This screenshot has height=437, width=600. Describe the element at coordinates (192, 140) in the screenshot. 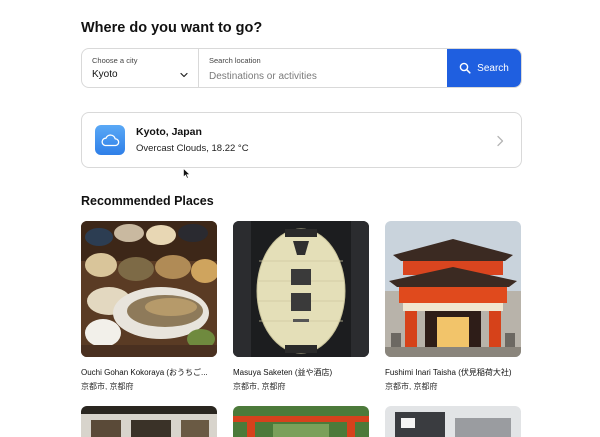

I see `weather-text: Kyoto, Japan Overcast Clouds, 18.22 °C` at that location.